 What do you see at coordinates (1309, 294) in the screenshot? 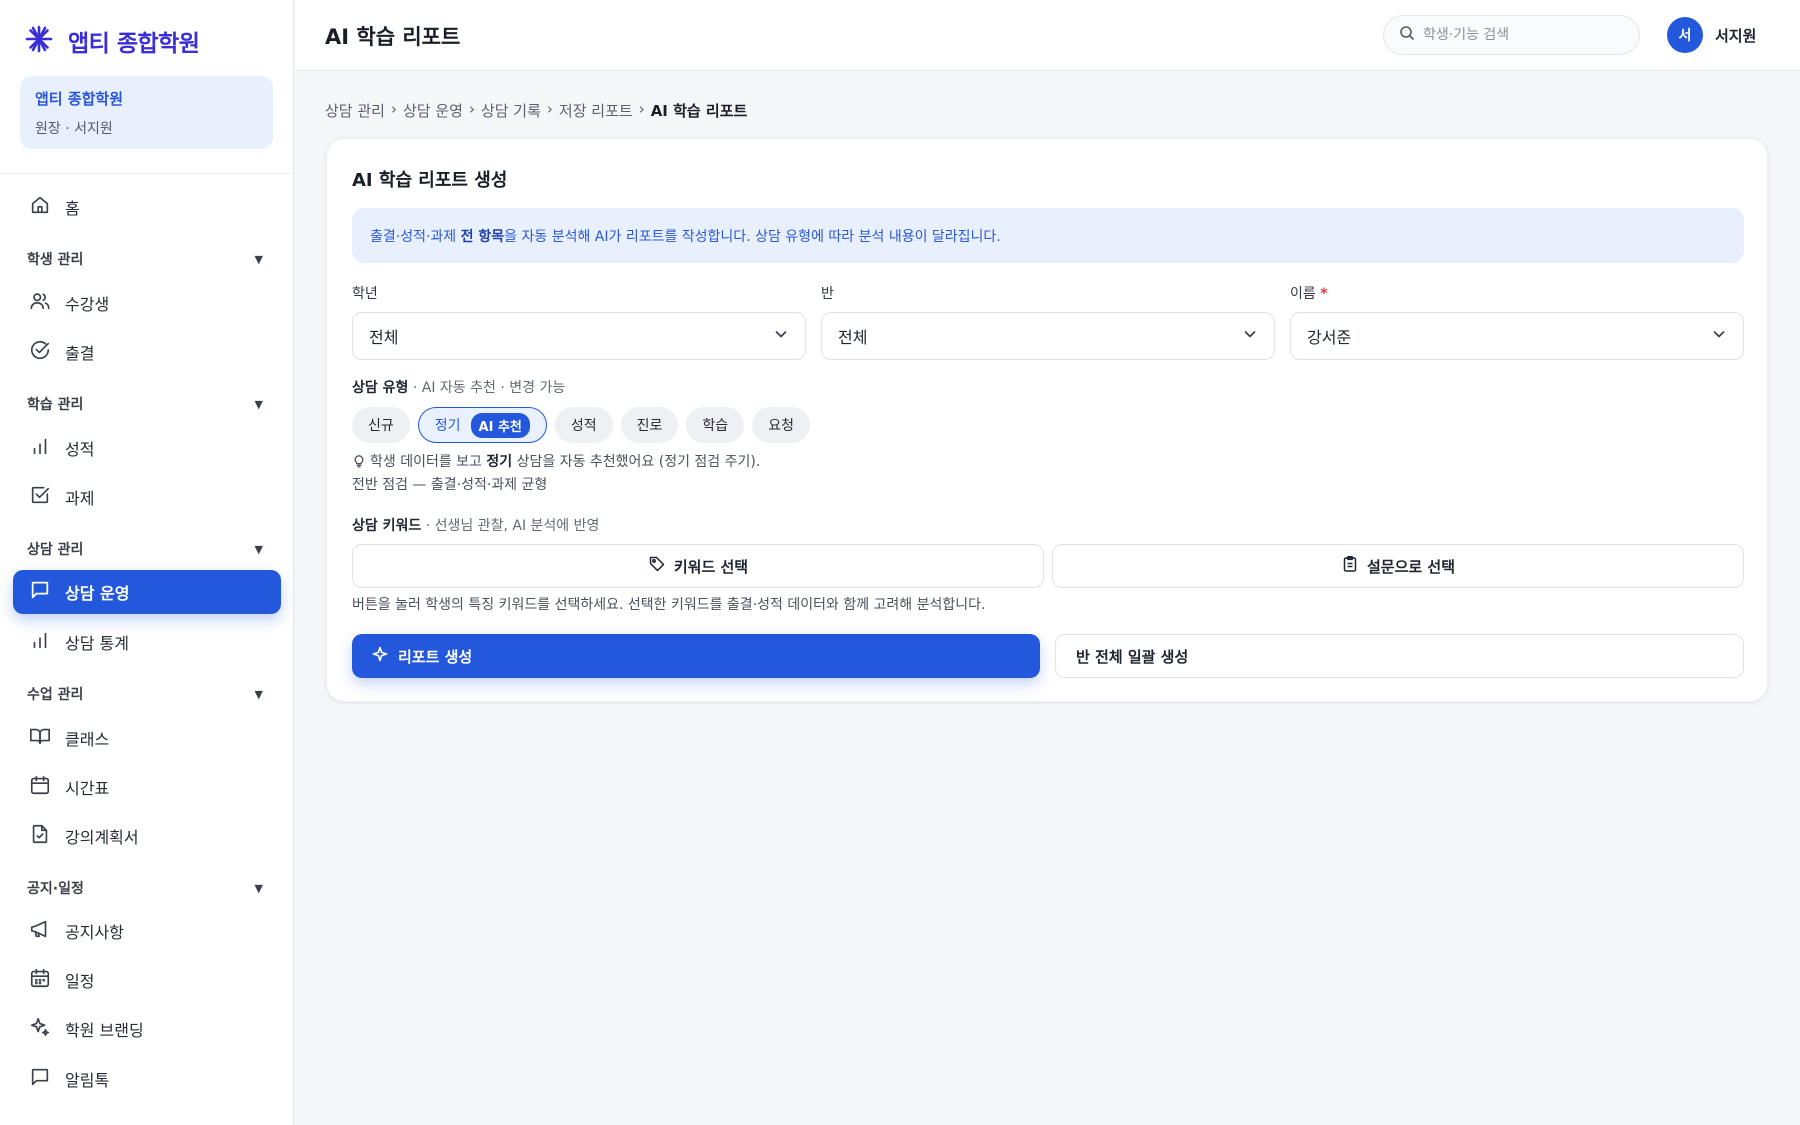
I see `name-label: 이름 *` at bounding box center [1309, 294].